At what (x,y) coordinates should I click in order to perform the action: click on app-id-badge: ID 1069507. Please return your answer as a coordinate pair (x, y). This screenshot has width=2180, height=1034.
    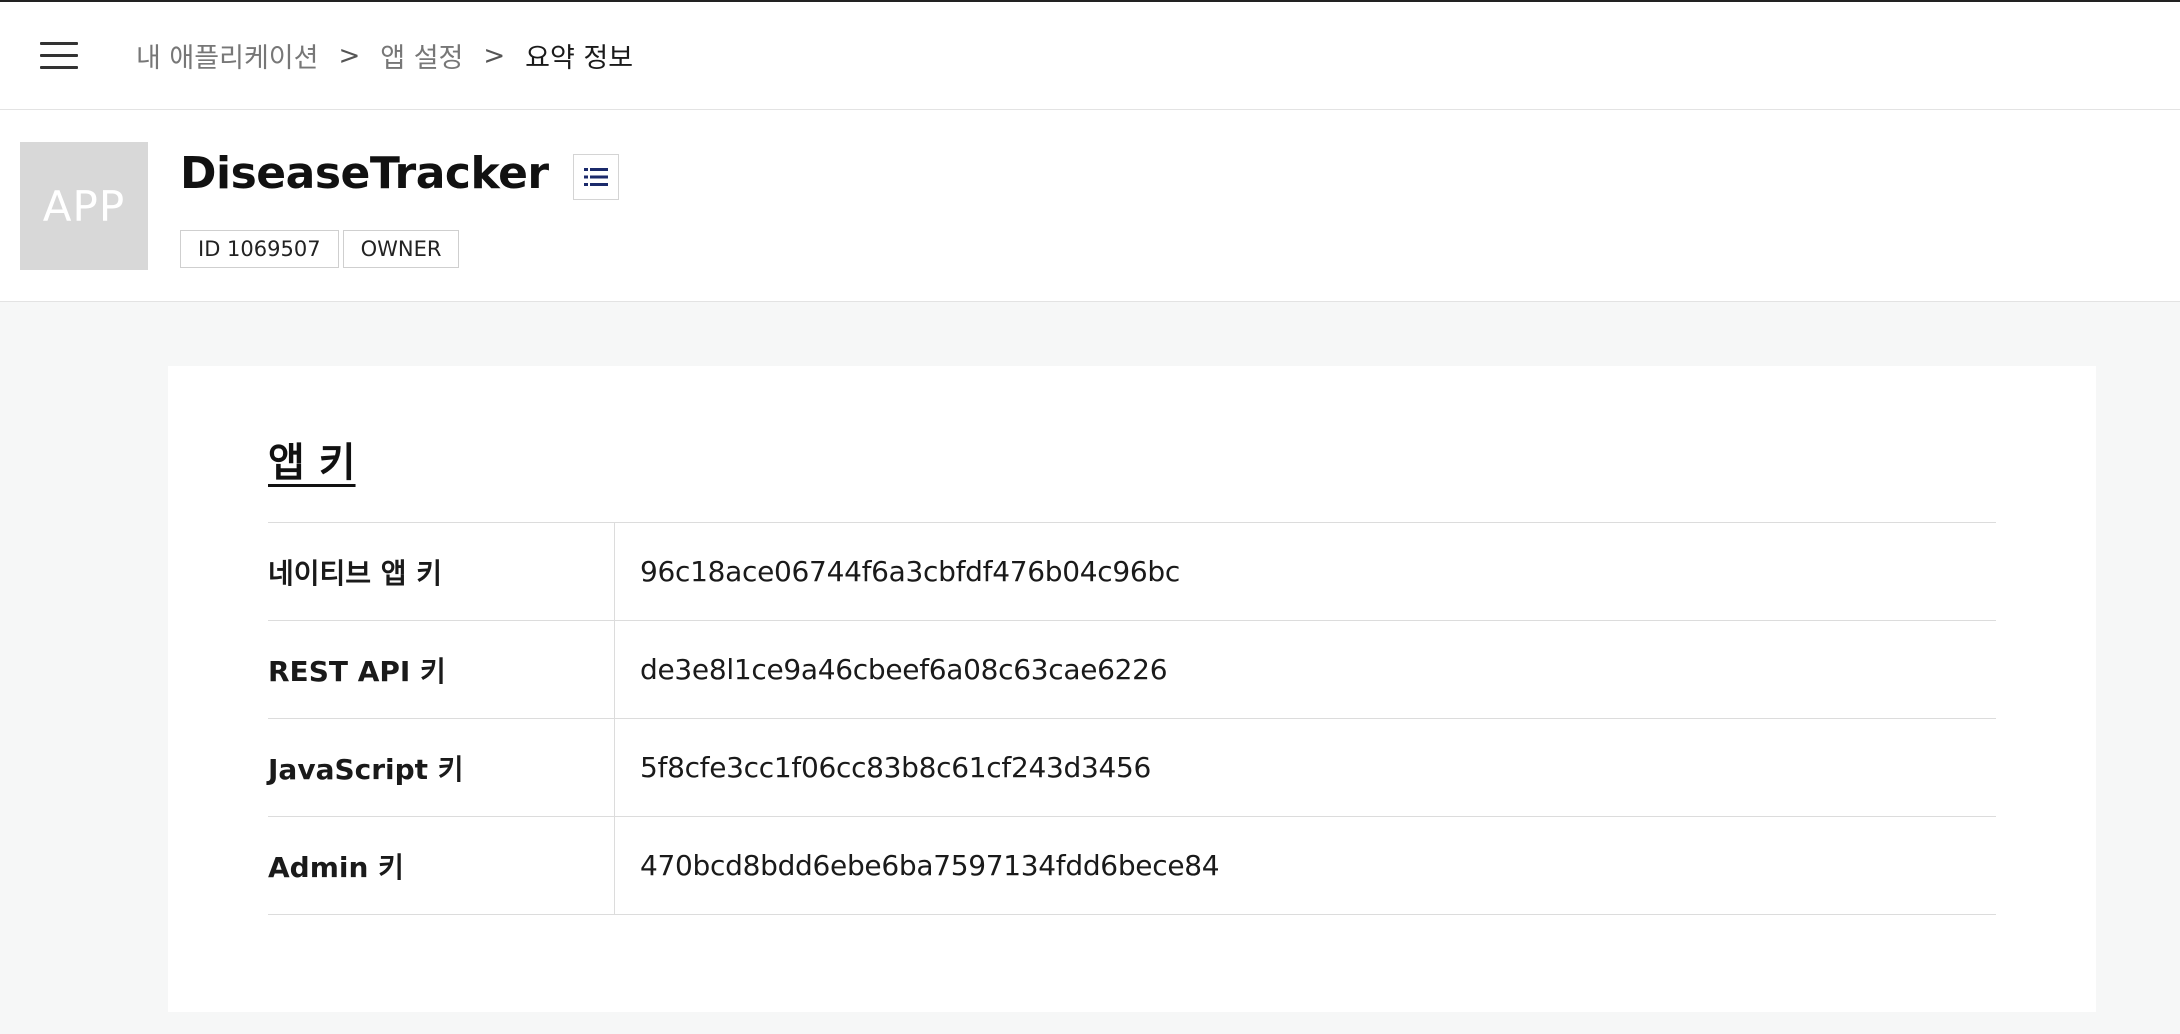
    Looking at the image, I should click on (259, 249).